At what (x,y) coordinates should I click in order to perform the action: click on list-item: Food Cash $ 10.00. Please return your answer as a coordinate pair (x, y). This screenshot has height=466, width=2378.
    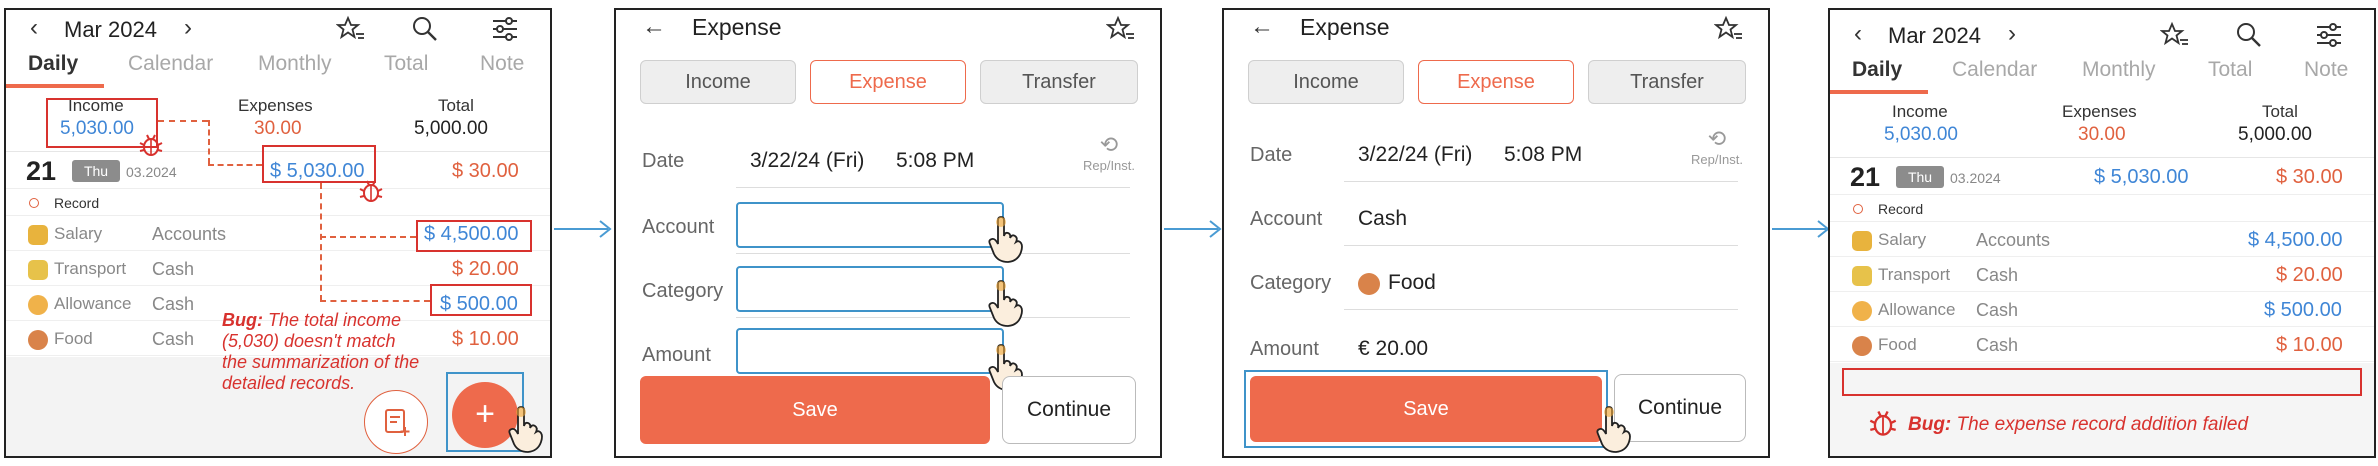
    Looking at the image, I should click on (2102, 345).